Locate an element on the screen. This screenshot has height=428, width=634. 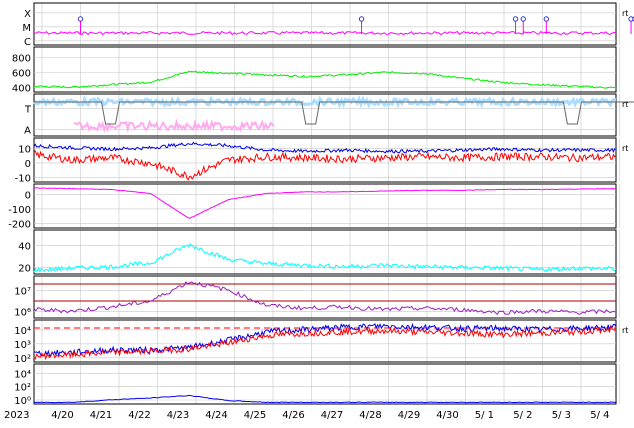
ytick-label: 10⁶ is located at coordinates (22, 313).